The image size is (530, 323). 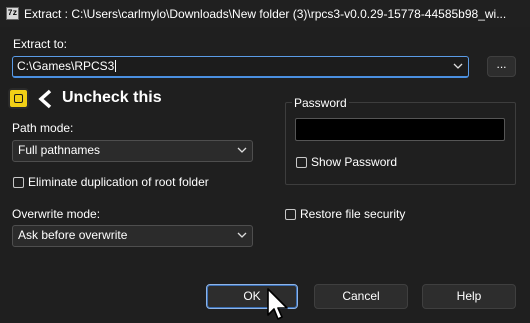 I want to click on path-mode-value: Full pathnames, so click(x=59, y=150).